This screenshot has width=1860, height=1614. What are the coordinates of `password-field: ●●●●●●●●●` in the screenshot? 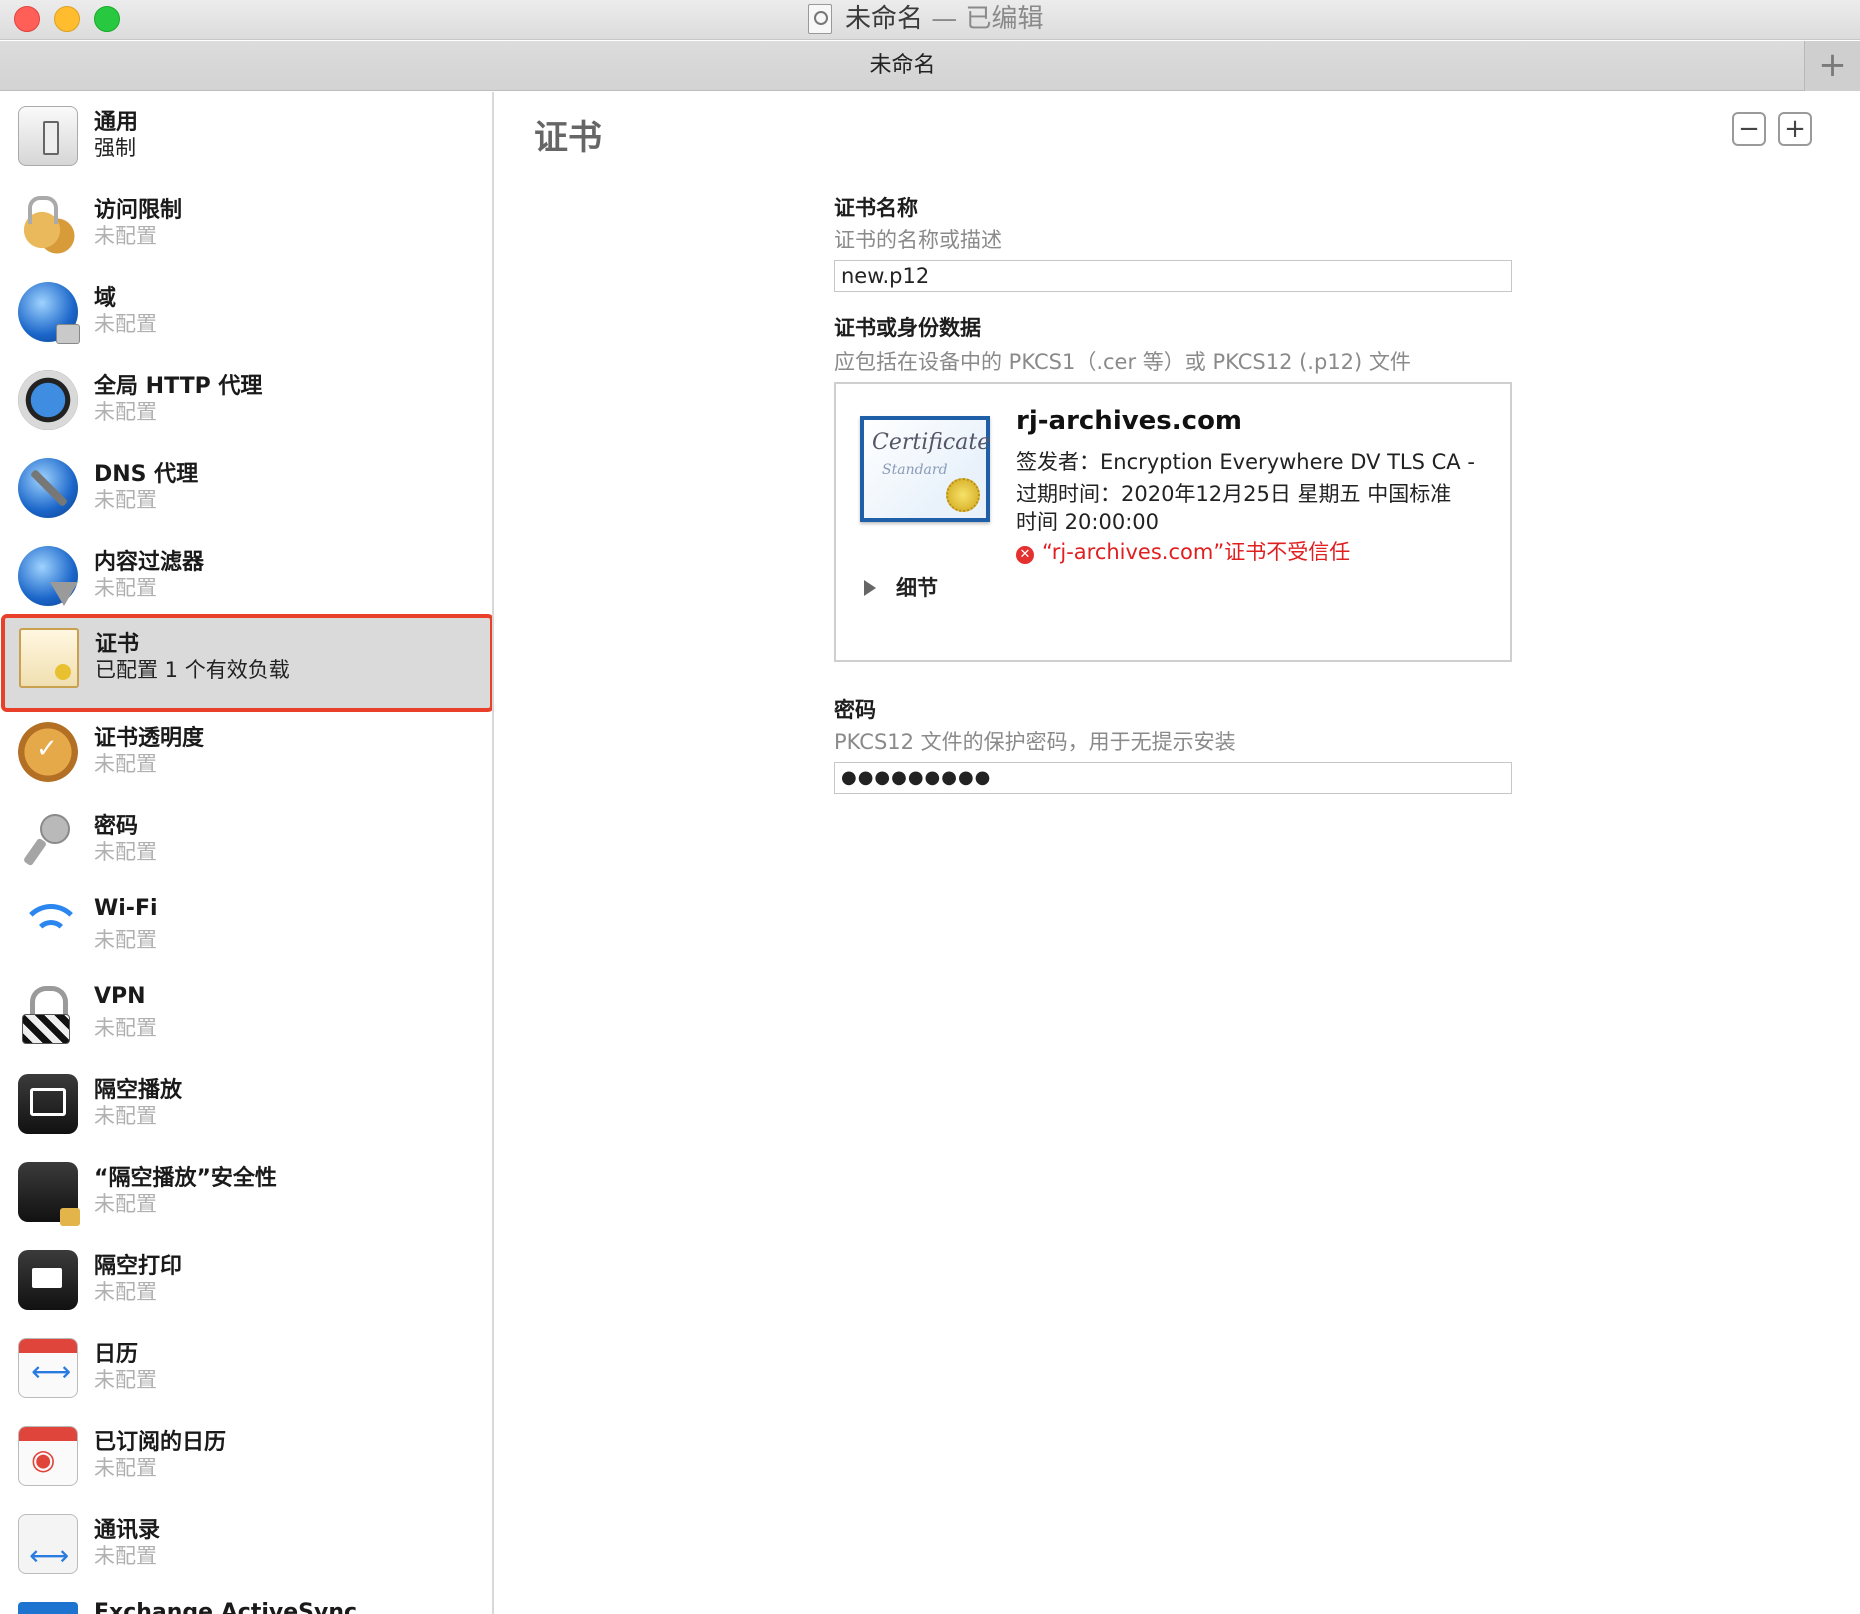 It's located at (1173, 778).